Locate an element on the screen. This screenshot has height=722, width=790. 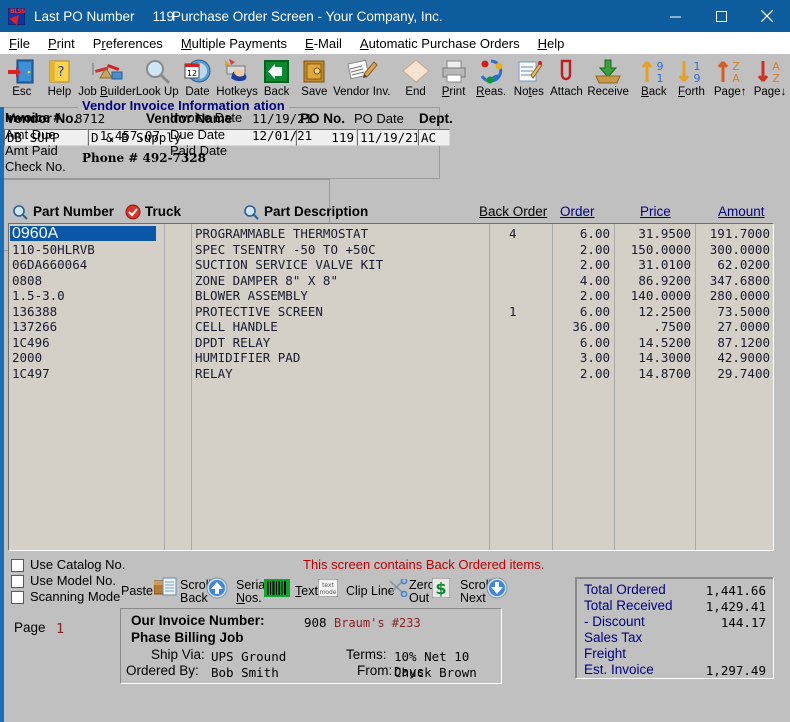
cell-price: 12.2500 is located at coordinates (653, 311).